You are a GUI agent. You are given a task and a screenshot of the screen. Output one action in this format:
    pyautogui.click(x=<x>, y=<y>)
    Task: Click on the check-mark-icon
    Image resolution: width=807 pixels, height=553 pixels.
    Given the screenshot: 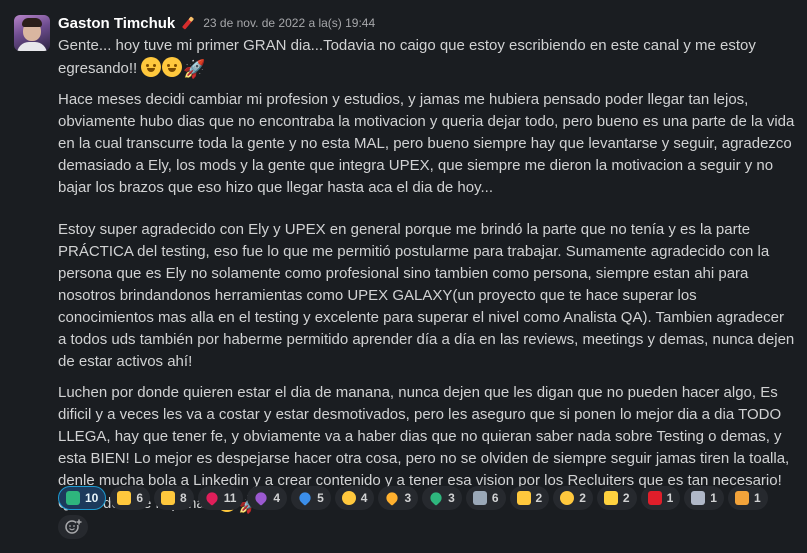 What is the action you would take?
    pyautogui.click(x=73, y=498)
    